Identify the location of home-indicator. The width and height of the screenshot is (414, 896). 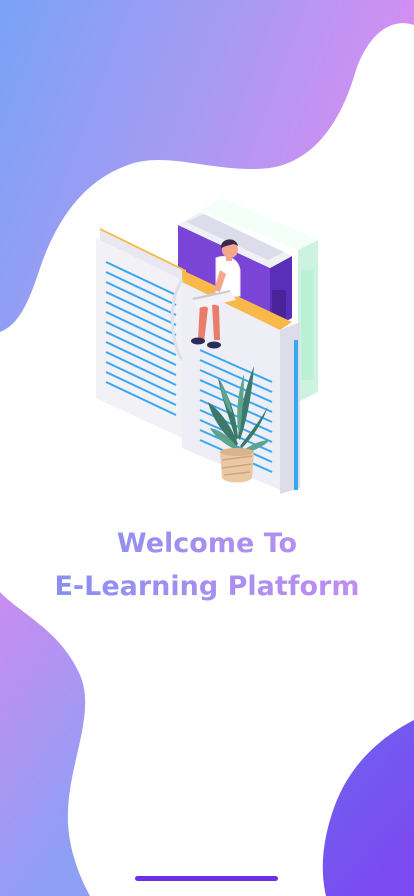
(206, 878).